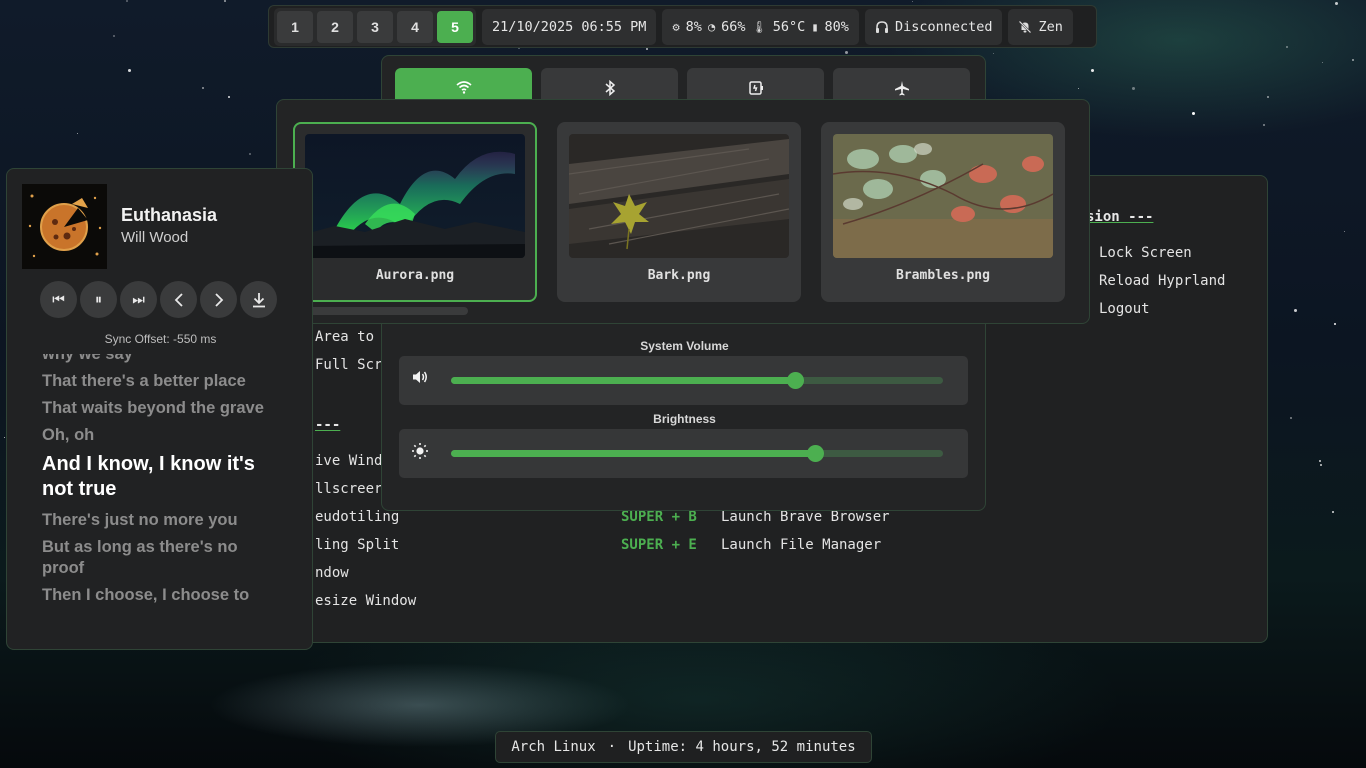 This screenshot has height=768, width=1366. Describe the element at coordinates (901, 88) in the screenshot. I see `airplane-icon` at that location.